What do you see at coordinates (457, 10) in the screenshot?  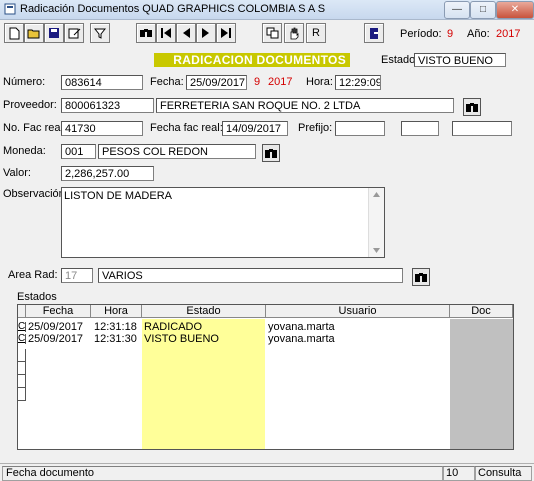 I see `minimize-button: —` at bounding box center [457, 10].